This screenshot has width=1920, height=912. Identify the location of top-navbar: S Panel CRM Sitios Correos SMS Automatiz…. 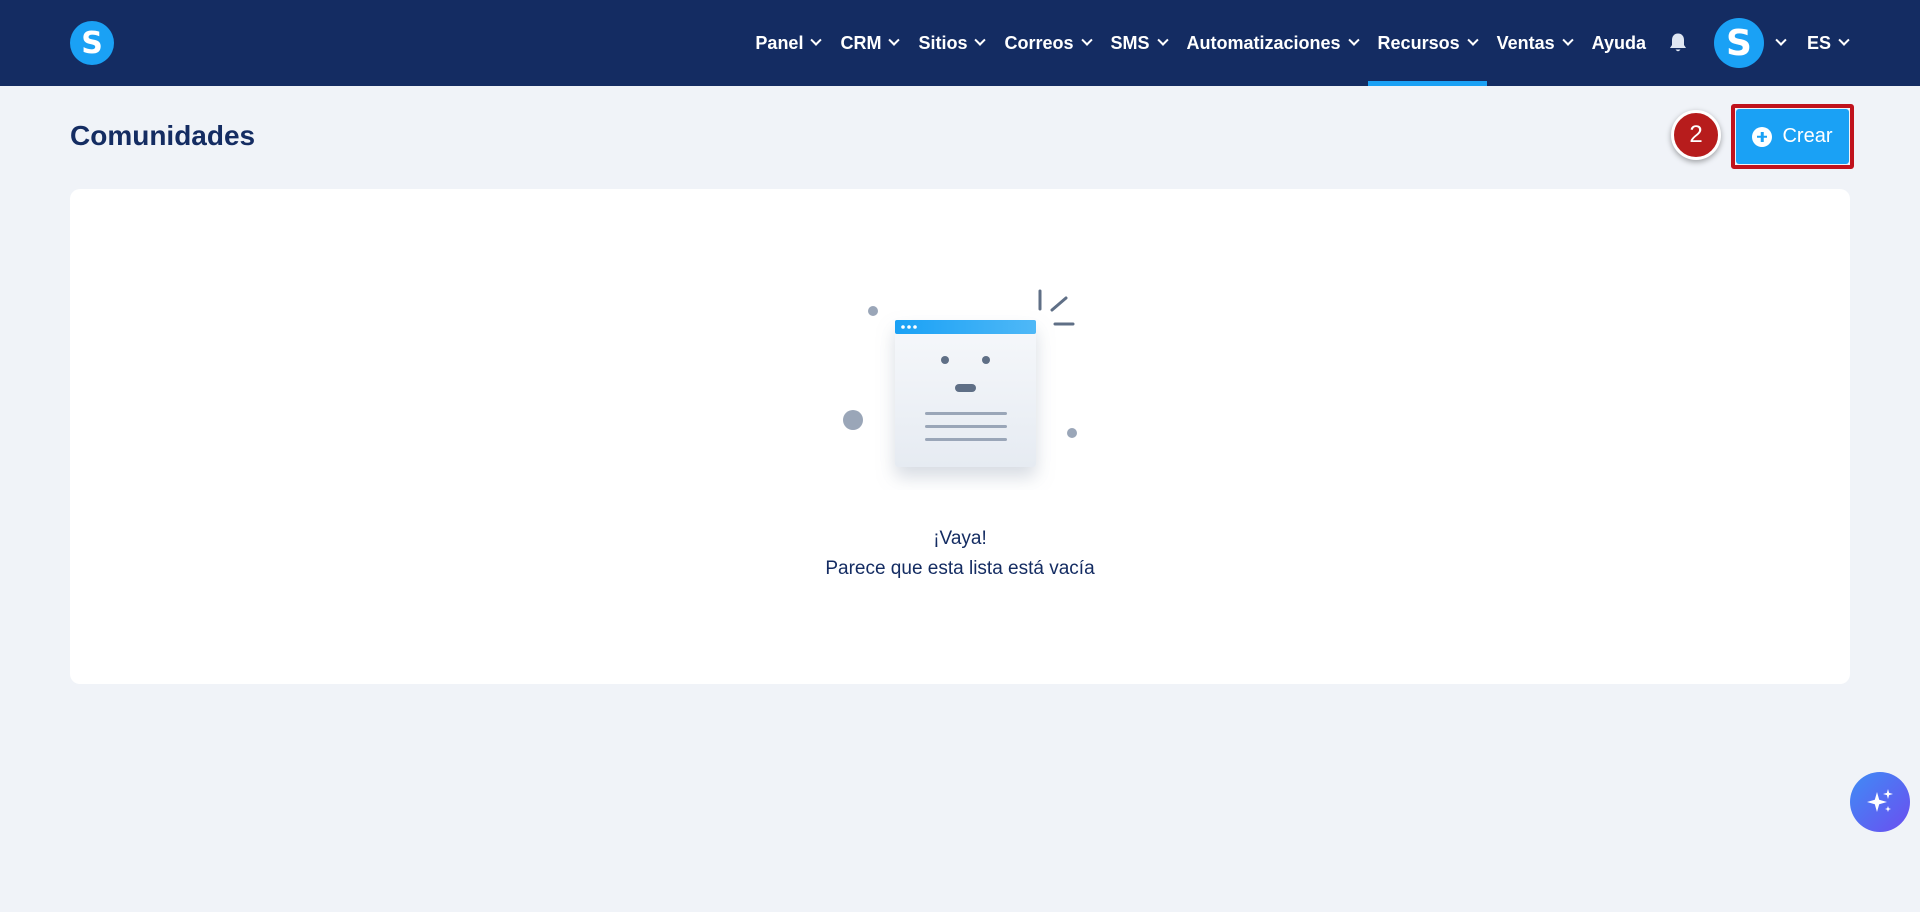
(960, 43).